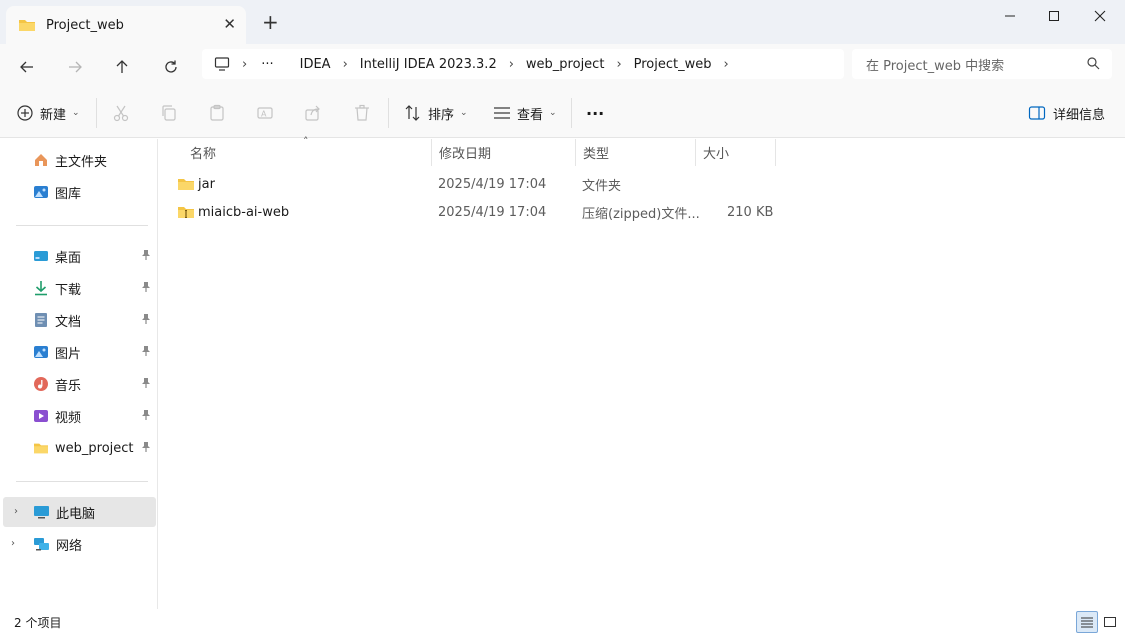  I want to click on file-name: miaicb-ai-web, so click(244, 212).